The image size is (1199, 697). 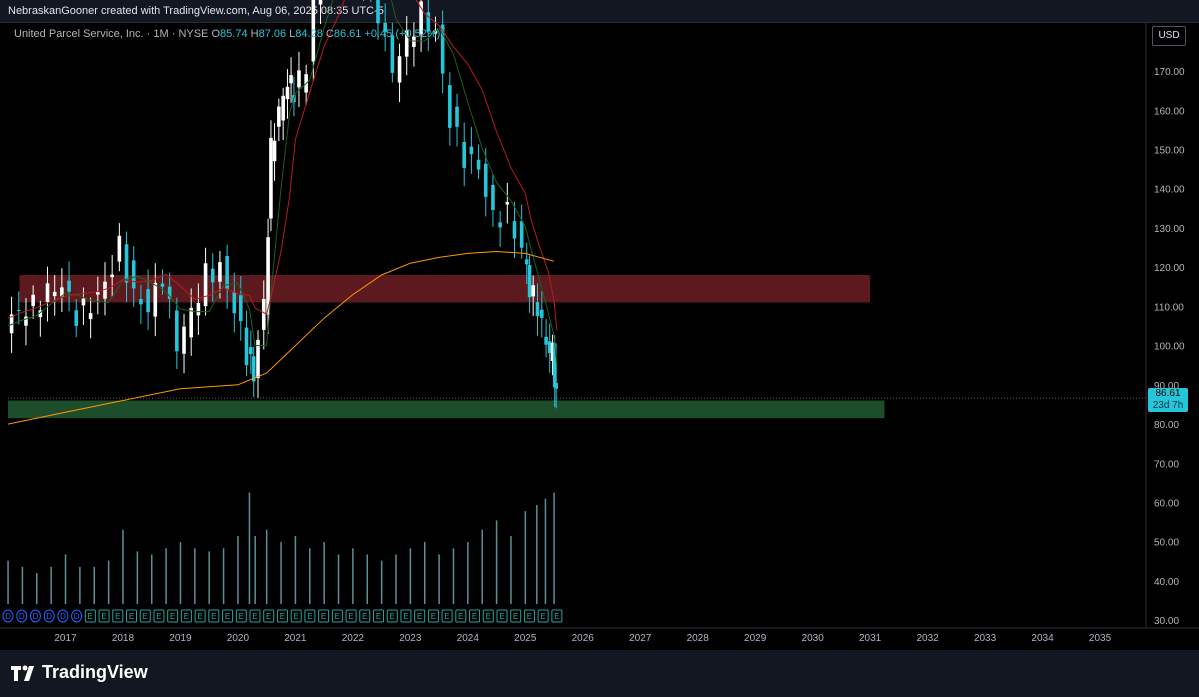 What do you see at coordinates (295, 638) in the screenshot?
I see `x-tick-label: 2021` at bounding box center [295, 638].